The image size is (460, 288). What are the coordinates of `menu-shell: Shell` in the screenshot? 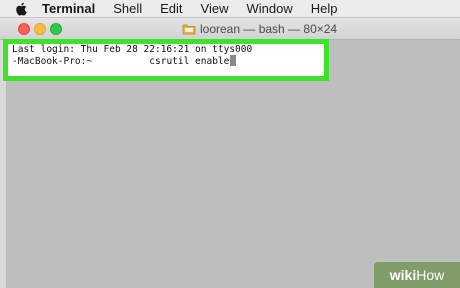 It's located at (127, 9).